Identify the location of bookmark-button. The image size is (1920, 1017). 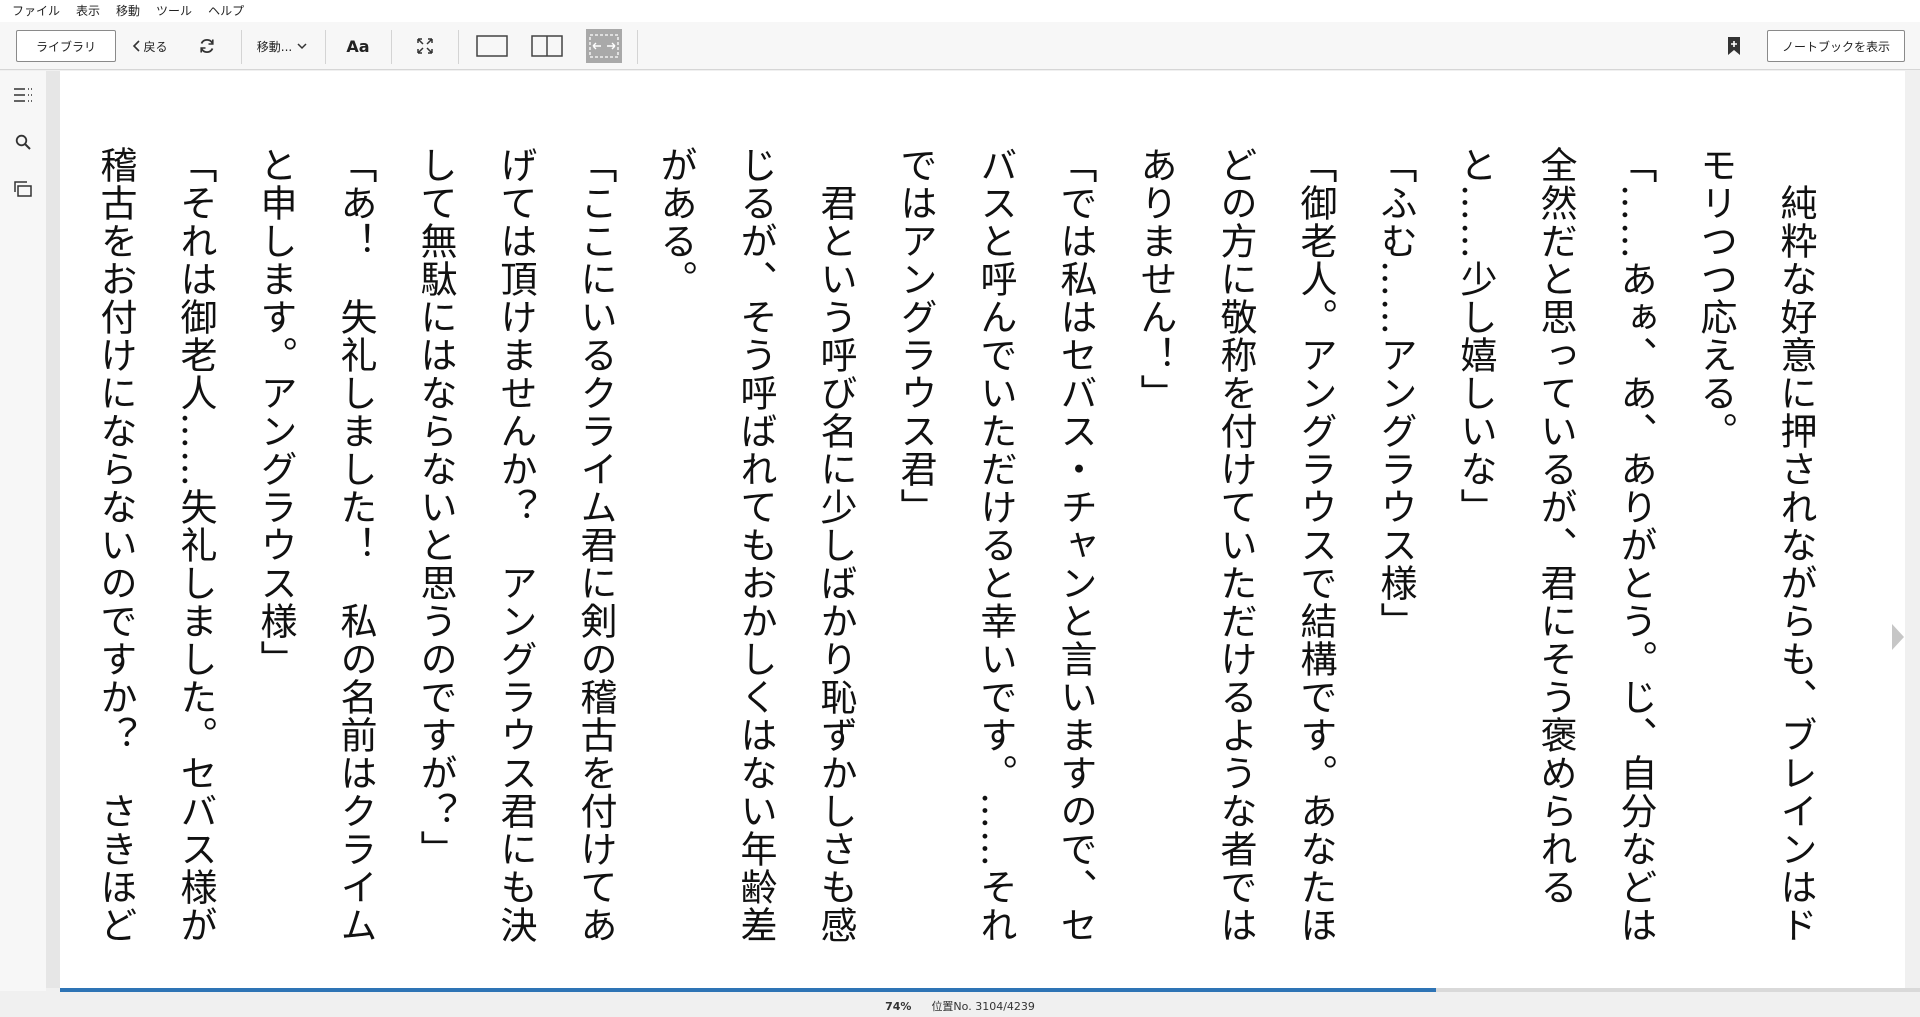
(1734, 46).